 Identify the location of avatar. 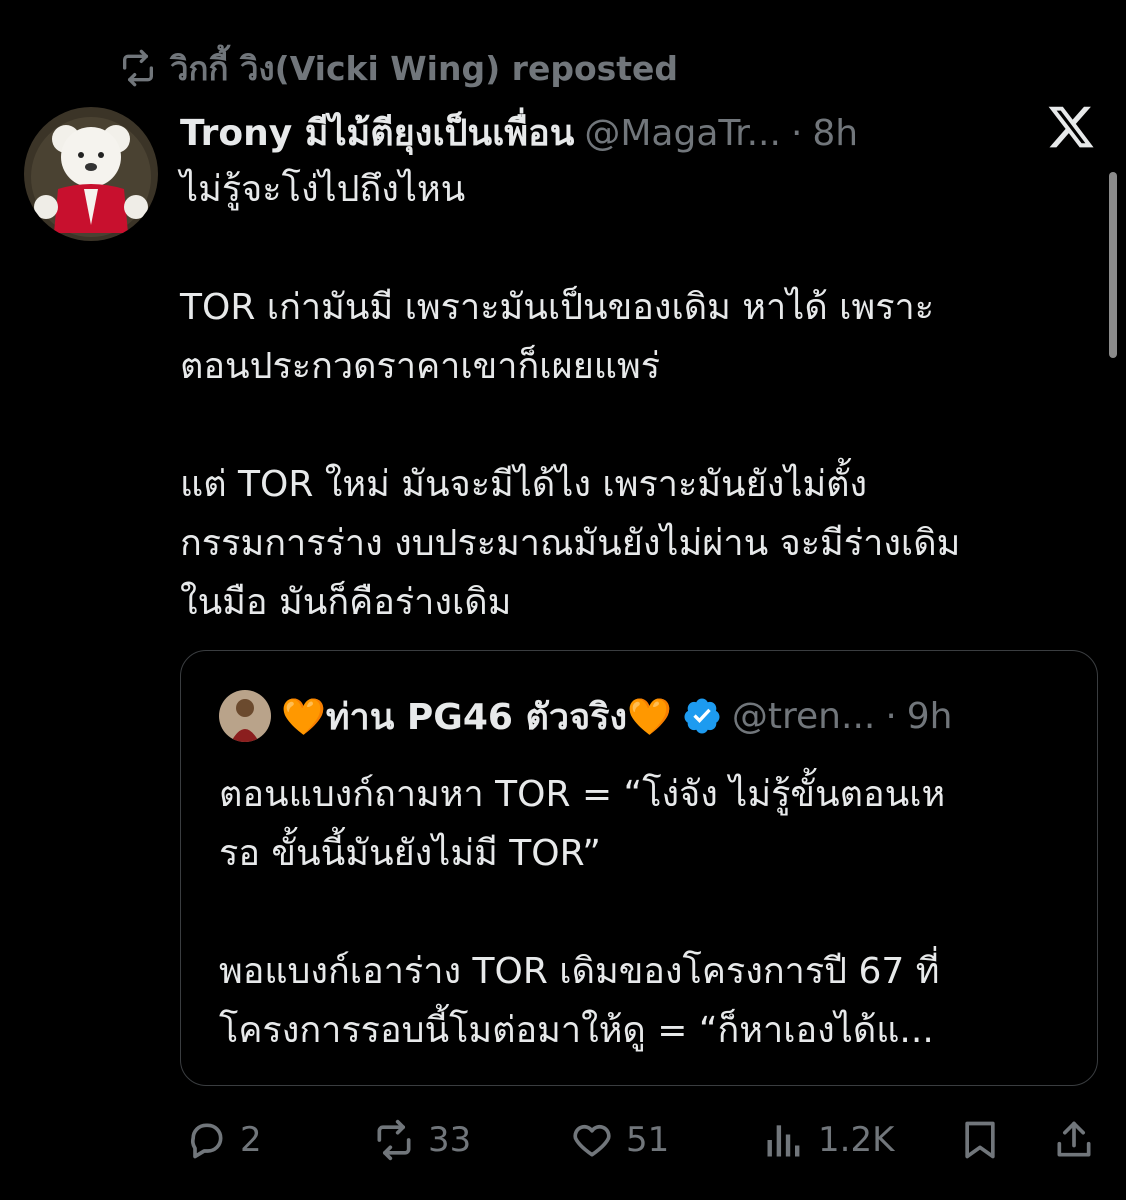
(91, 174).